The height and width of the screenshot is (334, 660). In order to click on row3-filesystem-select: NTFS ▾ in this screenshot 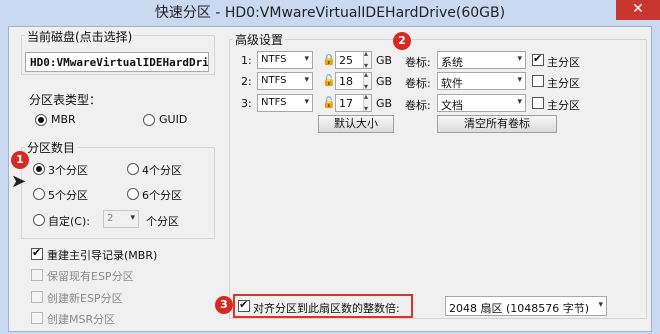, I will do `click(285, 103)`.